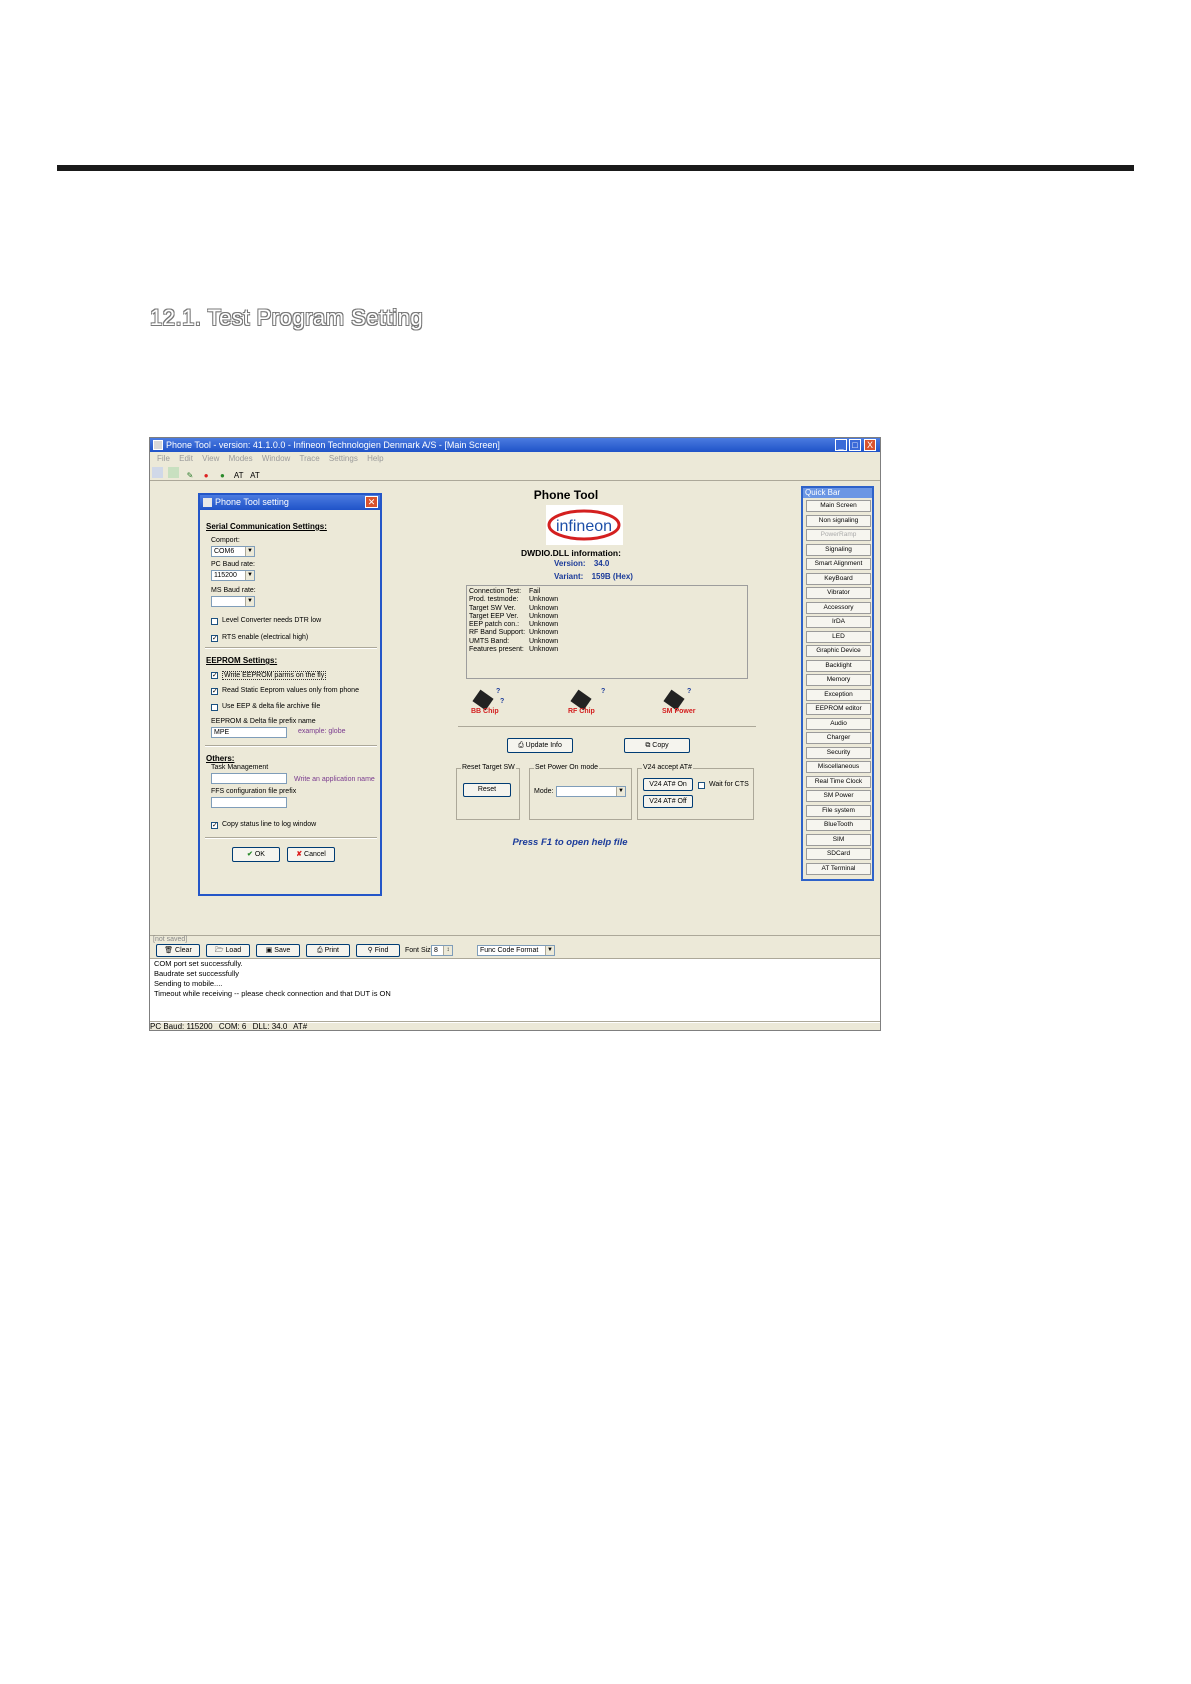 The height and width of the screenshot is (1684, 1191). Describe the element at coordinates (224, 551) in the screenshot. I see `comport-value: COM6` at that location.